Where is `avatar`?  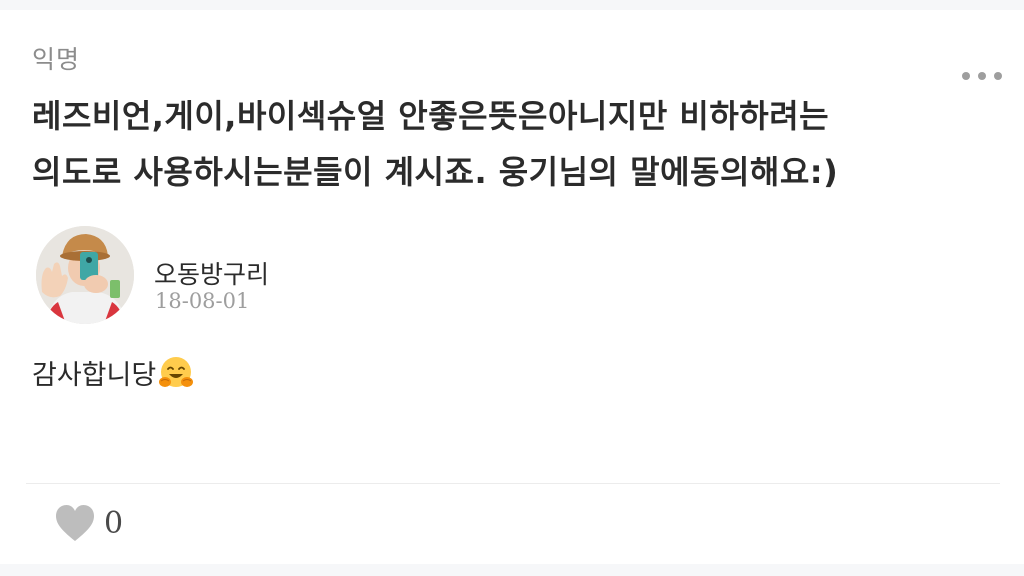
avatar is located at coordinates (85, 275).